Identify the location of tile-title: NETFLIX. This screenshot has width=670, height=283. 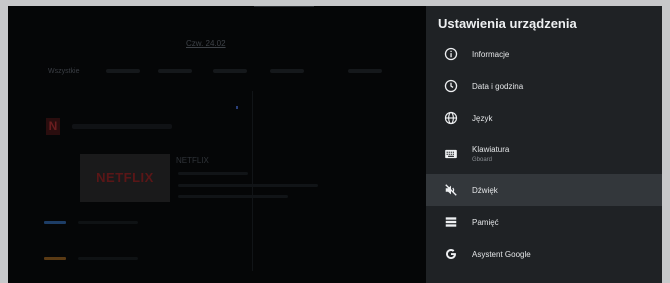
(192, 160).